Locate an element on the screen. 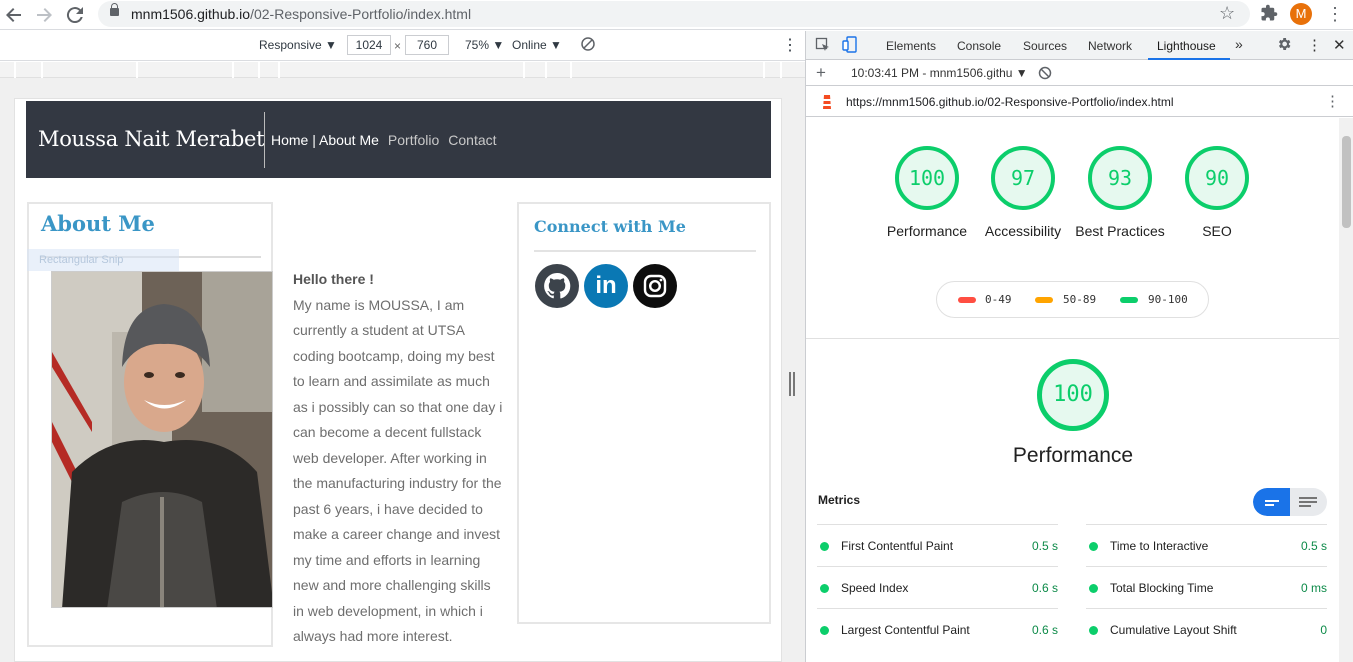 The height and width of the screenshot is (662, 1353). inspect-element-icon is located at coordinates (823, 46).